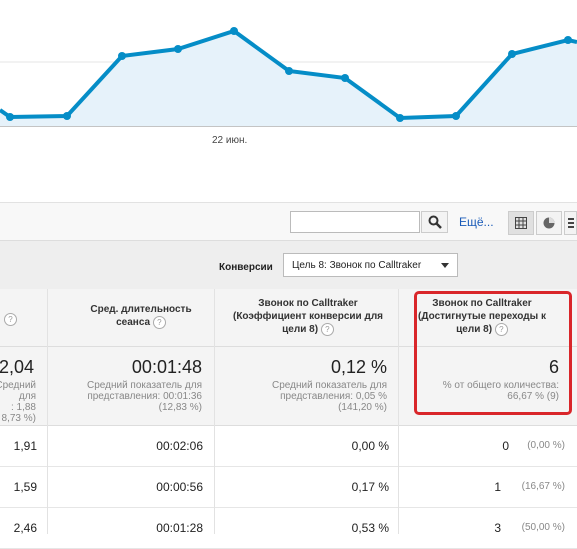  Describe the element at coordinates (25, 528) in the screenshot. I see `cell-col0: 2,46` at that location.